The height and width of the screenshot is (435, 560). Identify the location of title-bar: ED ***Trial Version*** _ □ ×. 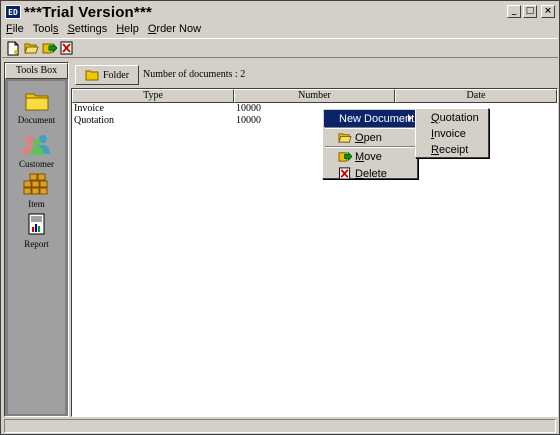
(280, 12).